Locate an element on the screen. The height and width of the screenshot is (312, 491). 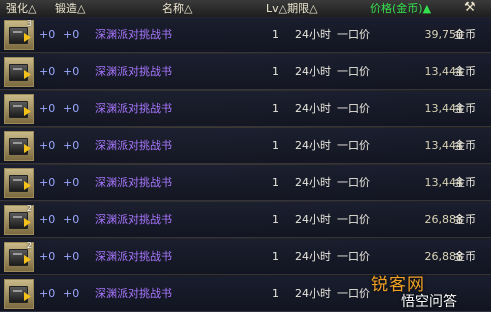
sort-enhance-header: 强化△ is located at coordinates (21, 8).